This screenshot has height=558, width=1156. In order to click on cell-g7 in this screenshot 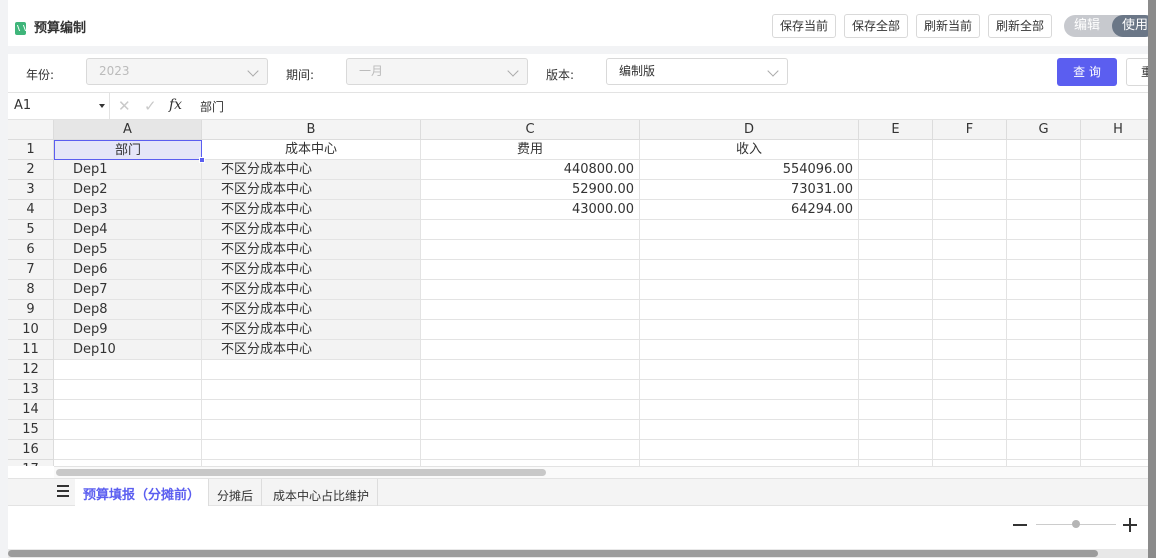, I will do `click(1044, 270)`.